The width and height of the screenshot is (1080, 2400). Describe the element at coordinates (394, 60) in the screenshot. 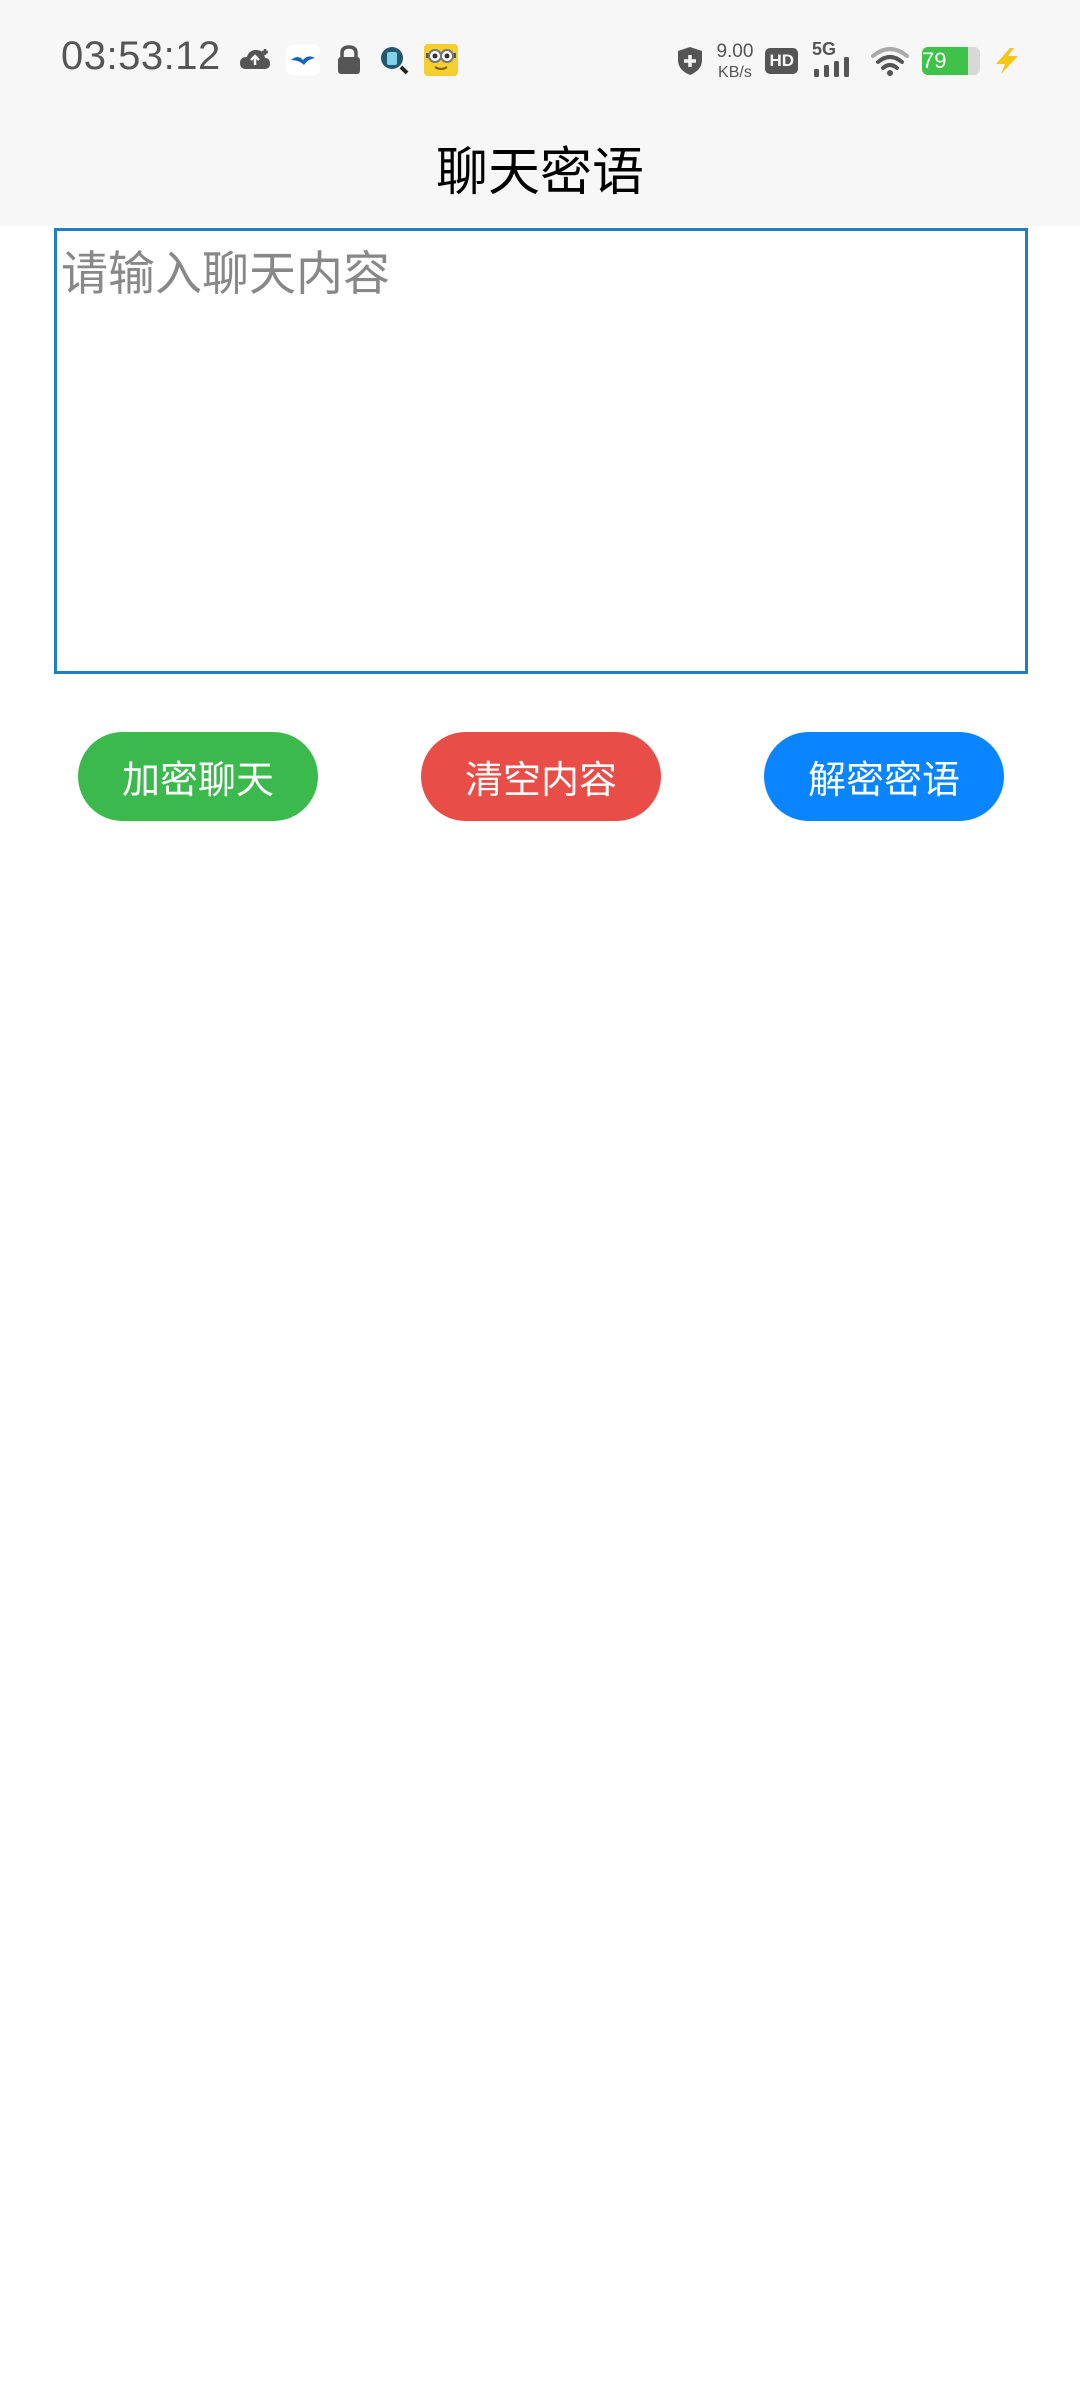

I see `search-app-icon` at that location.